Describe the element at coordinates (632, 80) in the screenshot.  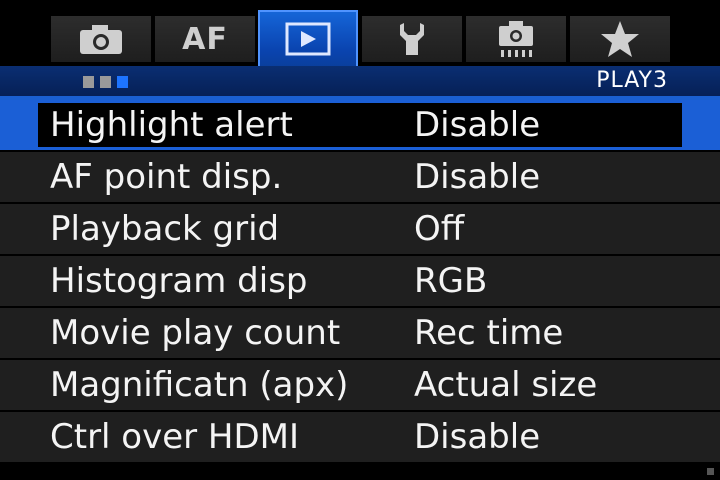
I see `page-label: PLAY3` at that location.